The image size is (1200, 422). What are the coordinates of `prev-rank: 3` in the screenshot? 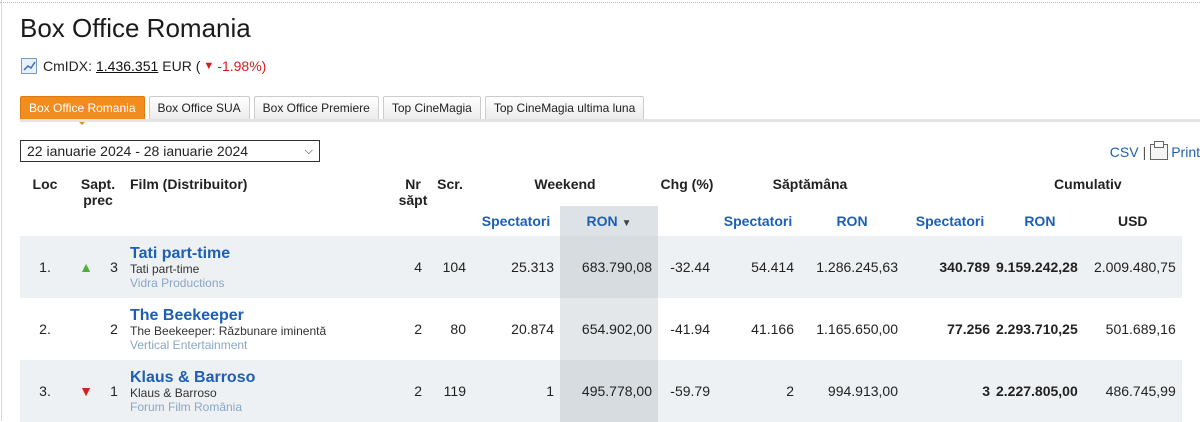 It's located at (114, 267).